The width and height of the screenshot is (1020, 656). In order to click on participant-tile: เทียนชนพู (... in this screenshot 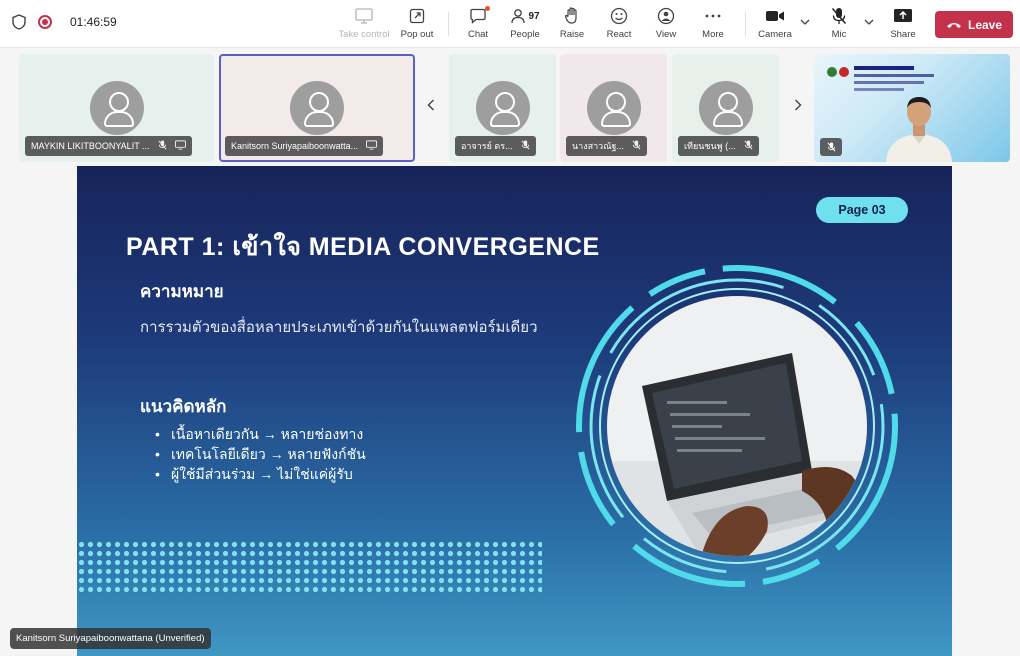, I will do `click(725, 108)`.